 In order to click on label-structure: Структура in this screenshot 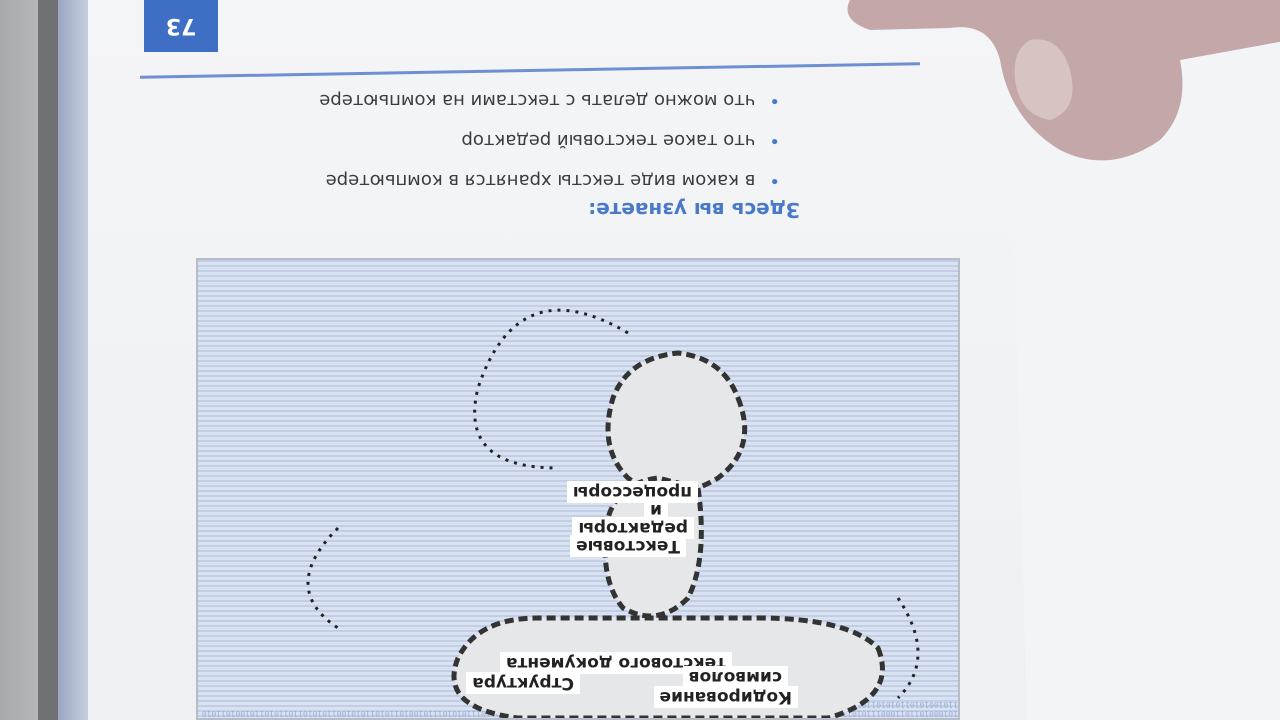, I will do `click(523, 683)`.